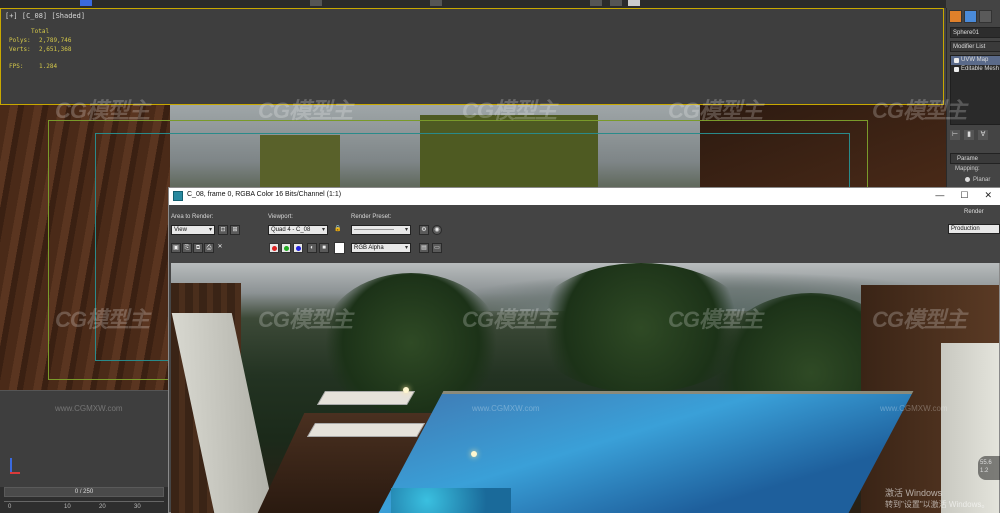 Image resolution: width=1000 pixels, height=513 pixels. Describe the element at coordinates (424, 248) in the screenshot. I see `toggle-ui-overlay-icon: ▤` at that location.